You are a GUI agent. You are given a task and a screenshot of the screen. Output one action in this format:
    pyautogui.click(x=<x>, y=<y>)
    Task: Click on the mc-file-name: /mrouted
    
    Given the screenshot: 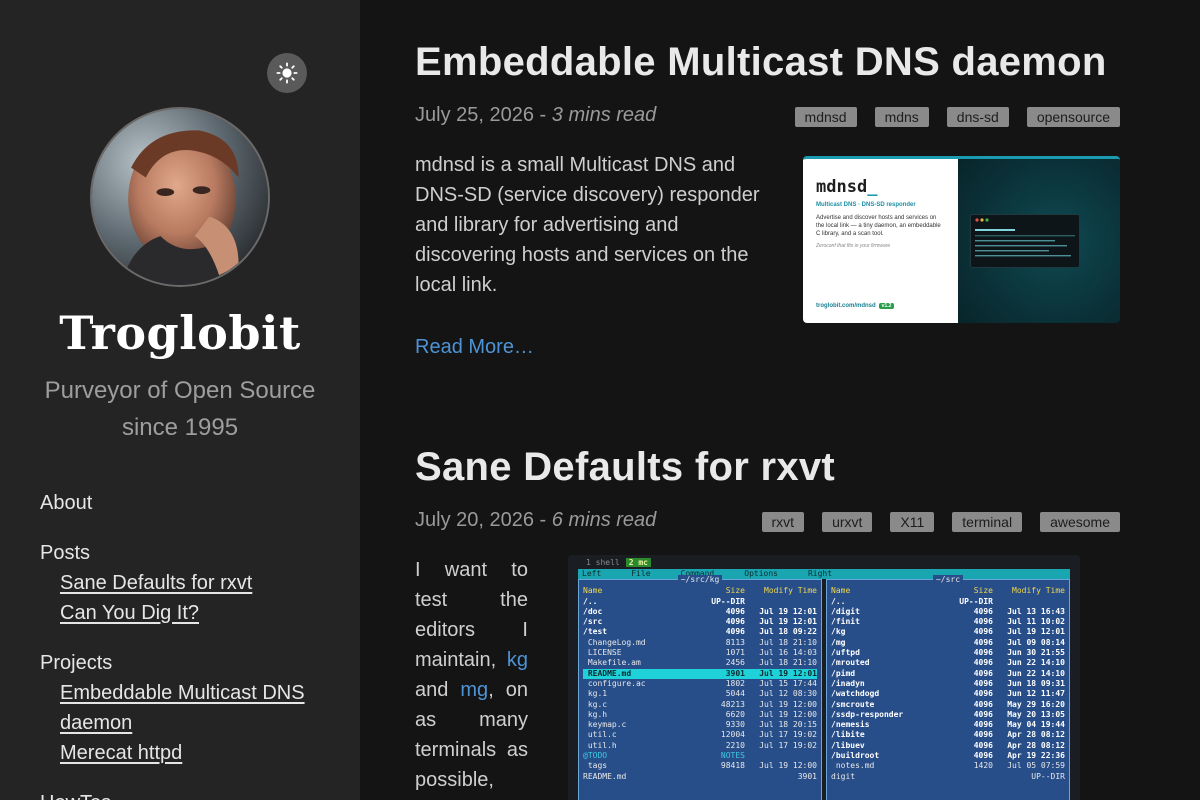 What is the action you would take?
    pyautogui.click(x=850, y=663)
    